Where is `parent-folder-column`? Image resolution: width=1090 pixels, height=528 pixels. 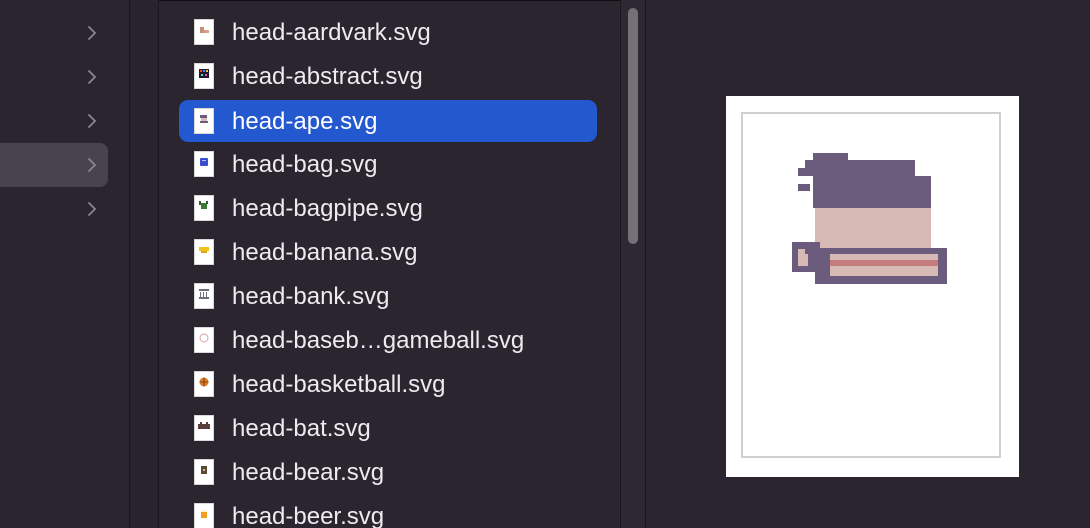 parent-folder-column is located at coordinates (64, 264).